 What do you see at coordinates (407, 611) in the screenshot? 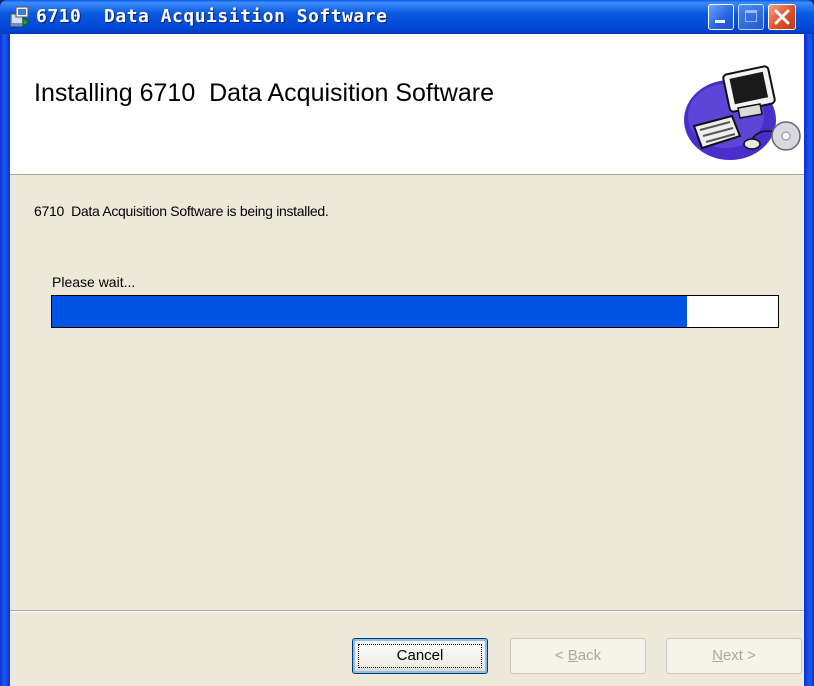
I see `footer-separator` at bounding box center [407, 611].